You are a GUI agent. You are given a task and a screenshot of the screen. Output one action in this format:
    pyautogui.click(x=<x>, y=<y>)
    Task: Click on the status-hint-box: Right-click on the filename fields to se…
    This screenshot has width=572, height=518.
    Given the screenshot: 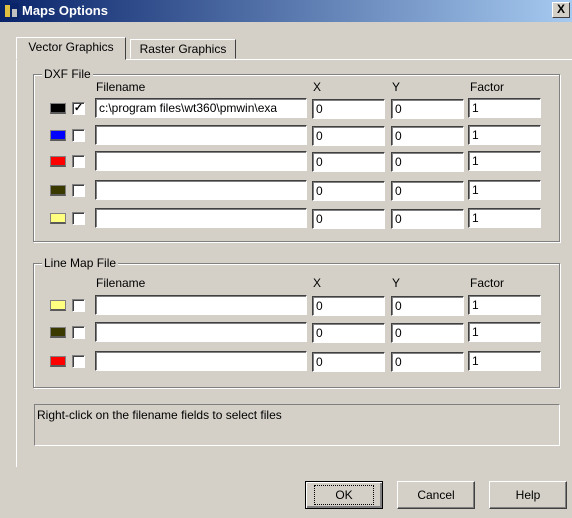 What is the action you would take?
    pyautogui.click(x=297, y=425)
    